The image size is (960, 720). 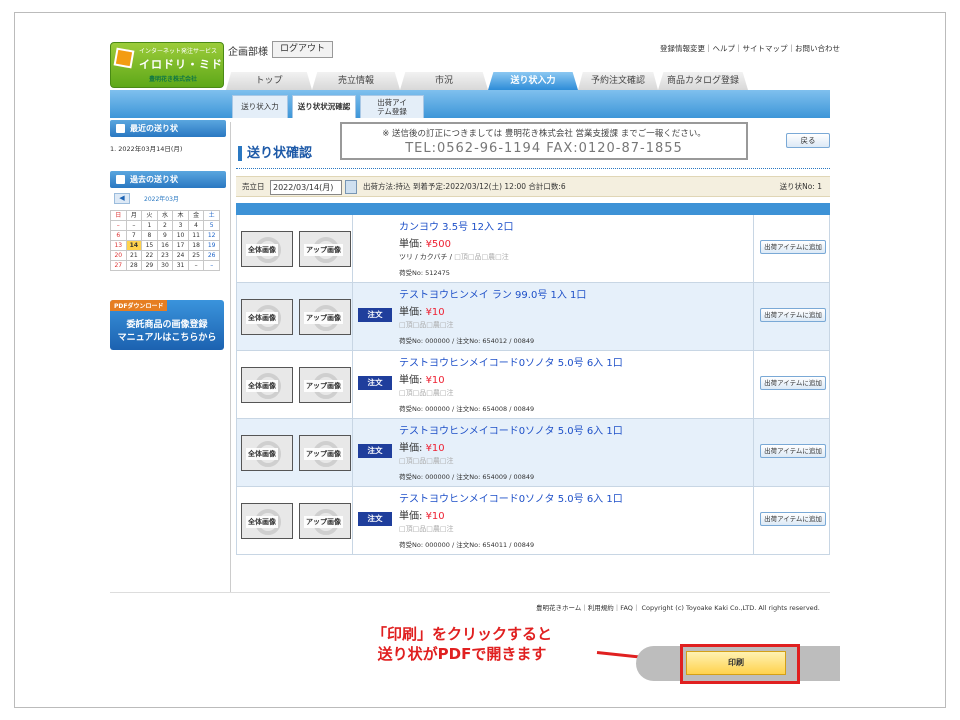 What do you see at coordinates (467, 409) in the screenshot?
I see `item-numbers: 荷受No: 000000 / 注文No: 654008 / 00849` at bounding box center [467, 409].